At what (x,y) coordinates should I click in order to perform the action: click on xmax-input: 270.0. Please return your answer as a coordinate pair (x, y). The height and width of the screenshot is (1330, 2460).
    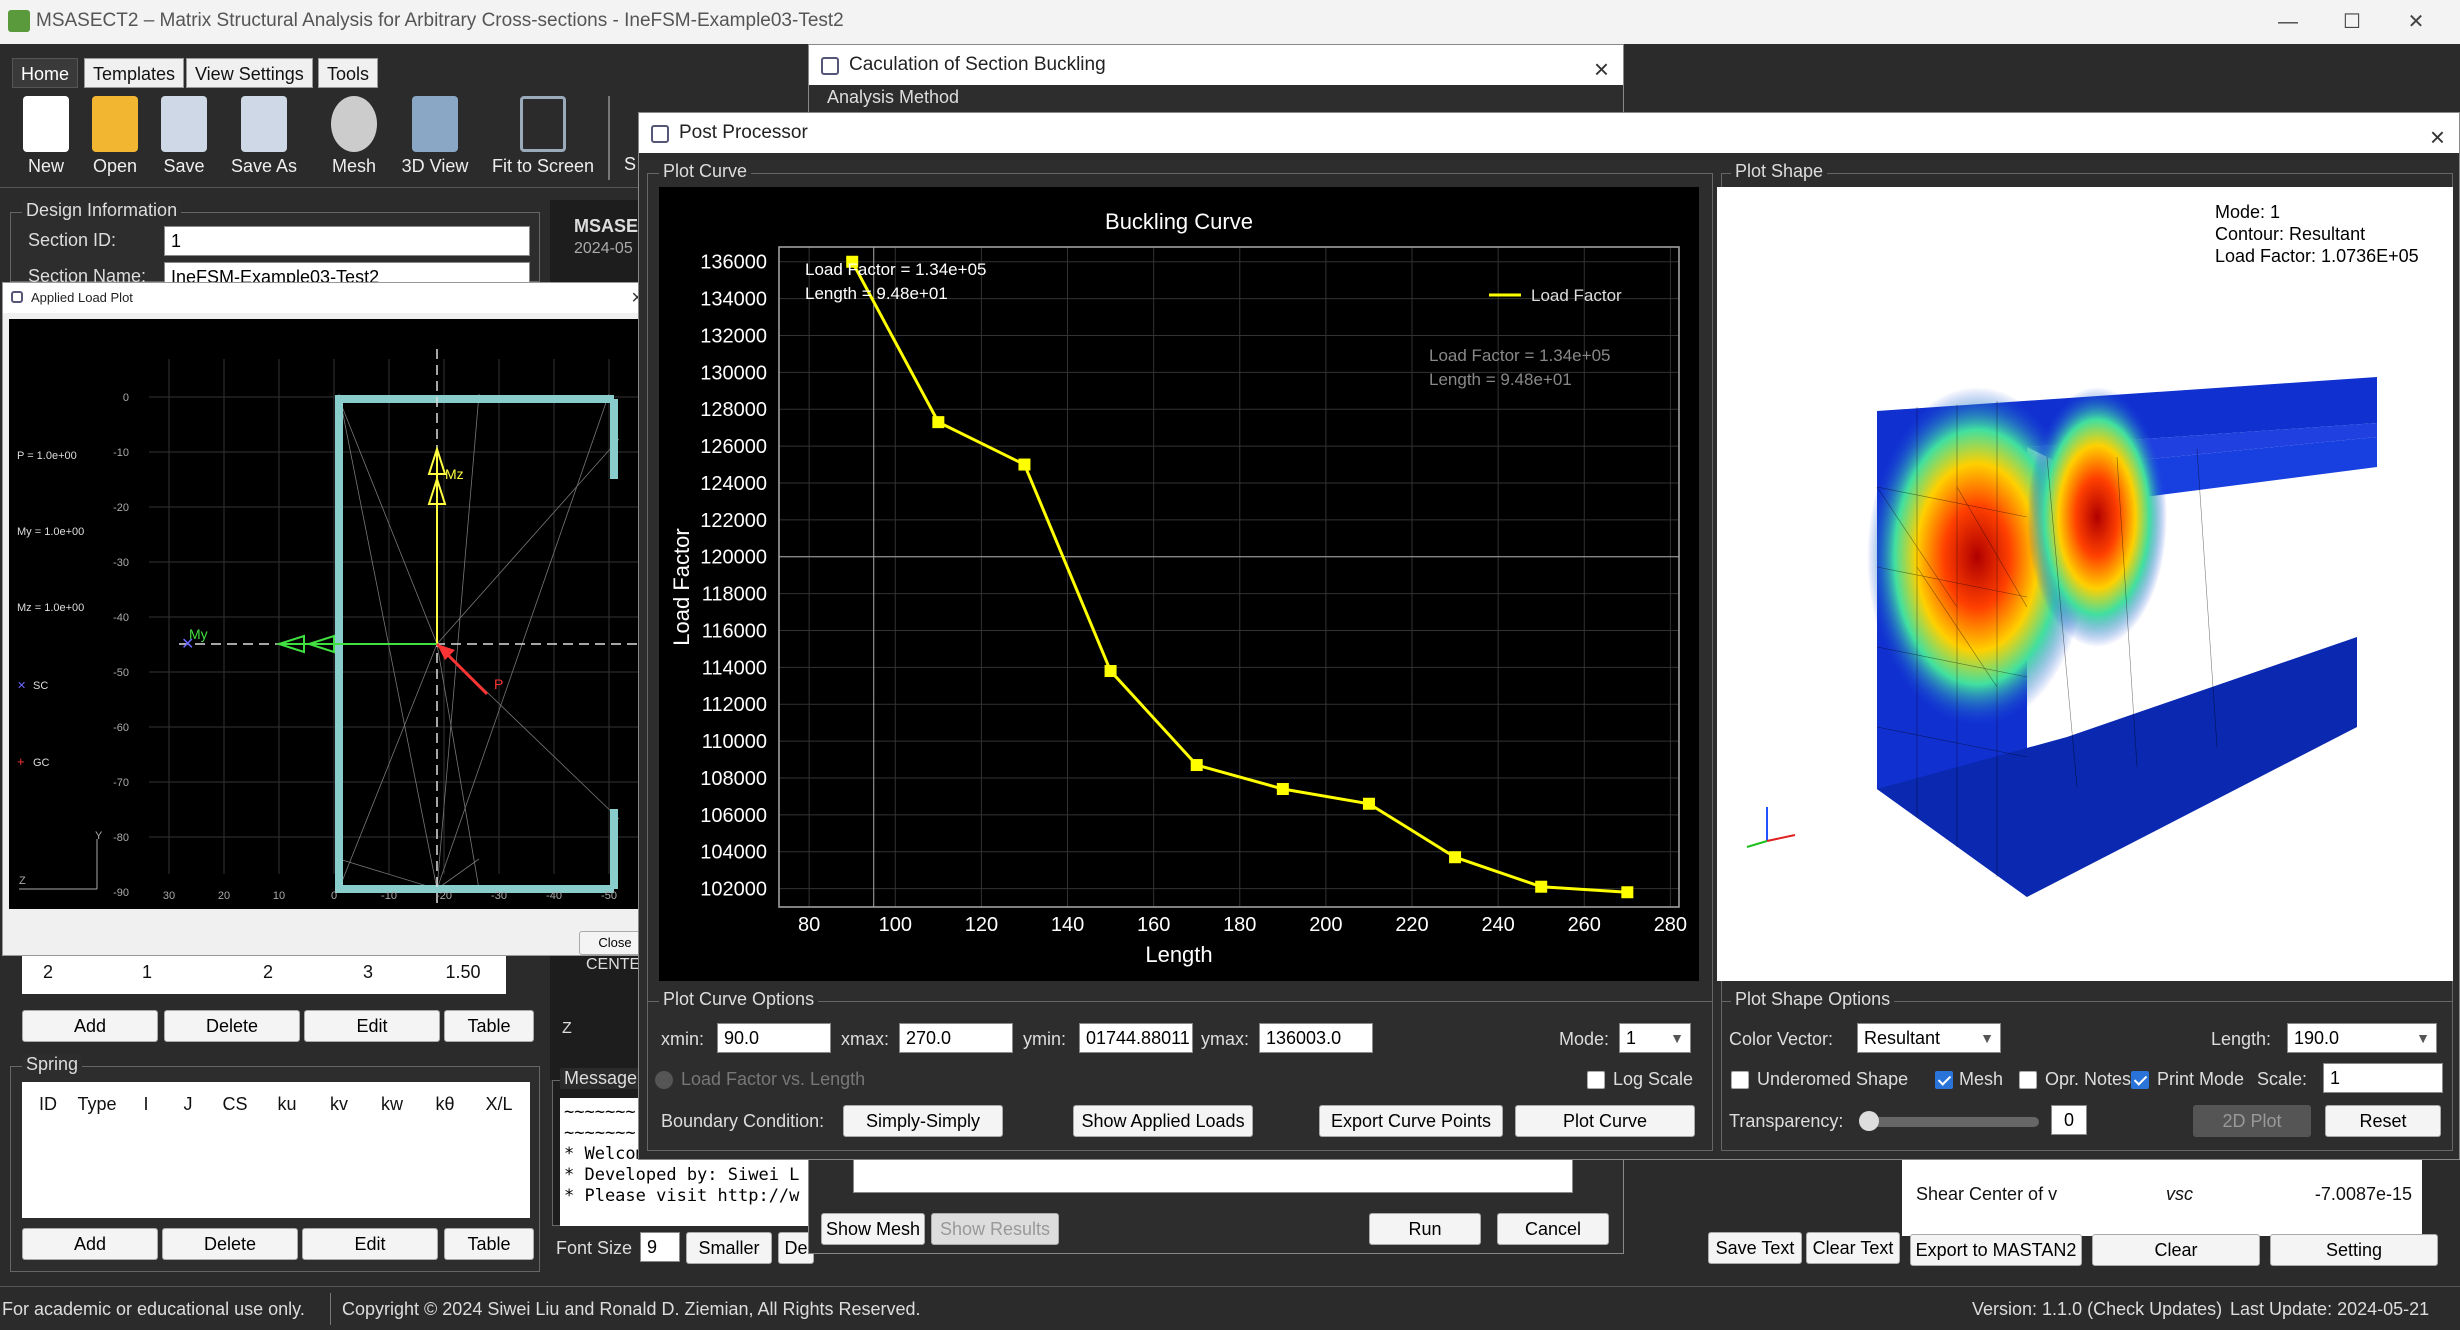
    Looking at the image, I should click on (956, 1038).